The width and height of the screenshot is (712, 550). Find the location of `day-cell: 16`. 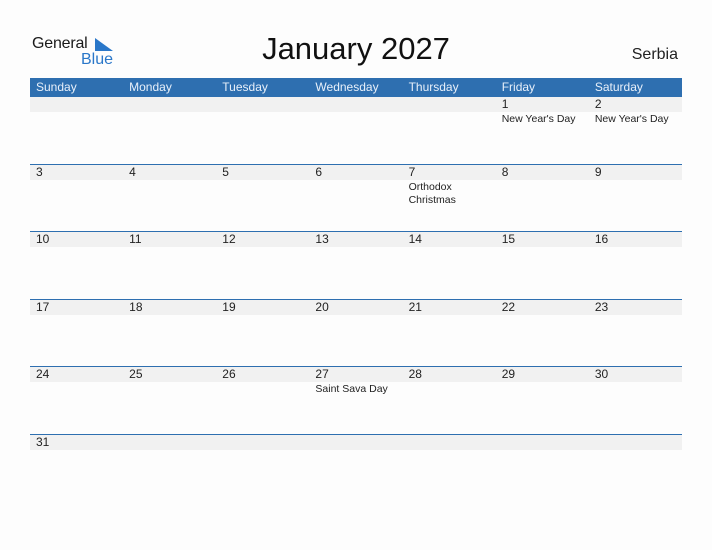

day-cell: 16 is located at coordinates (635, 240).